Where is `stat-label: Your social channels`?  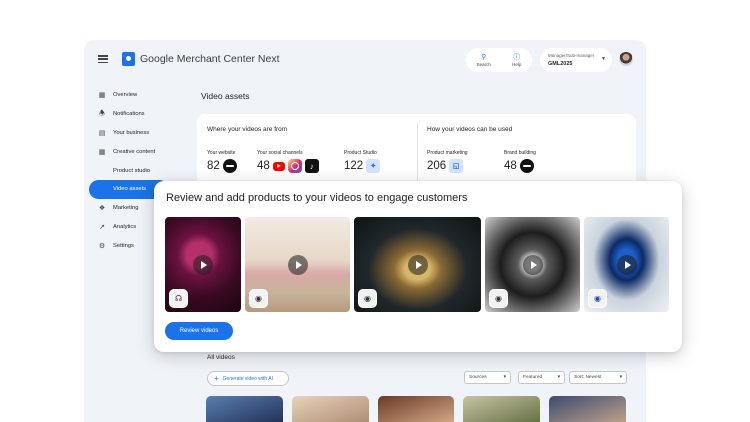 stat-label: Your social channels is located at coordinates (280, 153).